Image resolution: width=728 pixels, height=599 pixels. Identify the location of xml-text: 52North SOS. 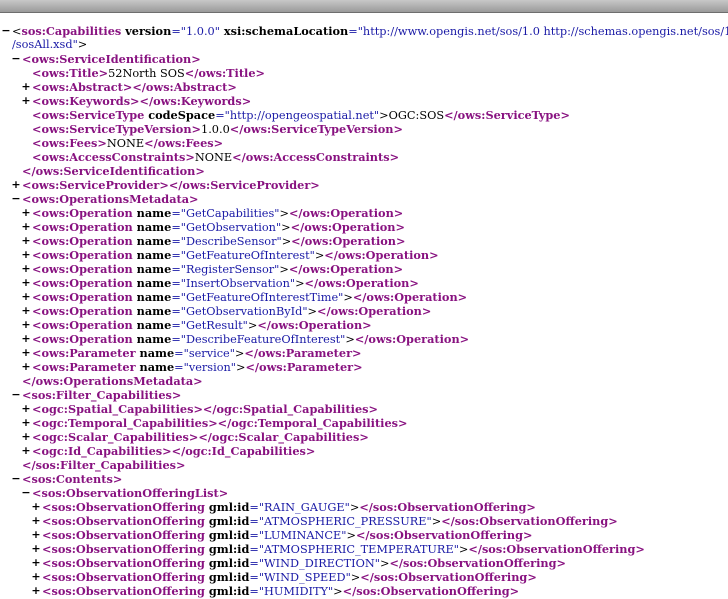
(146, 73).